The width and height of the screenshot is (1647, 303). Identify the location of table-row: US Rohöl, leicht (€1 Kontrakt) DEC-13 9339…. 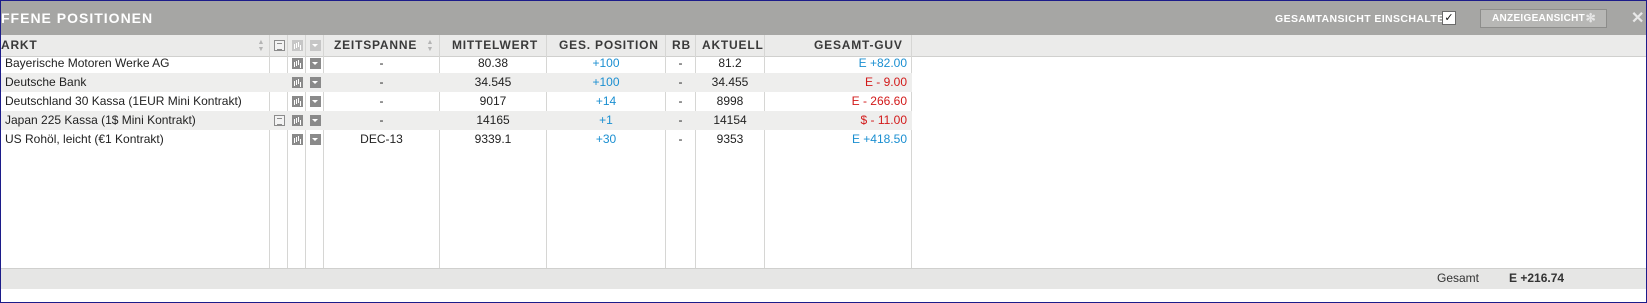
(456, 139).